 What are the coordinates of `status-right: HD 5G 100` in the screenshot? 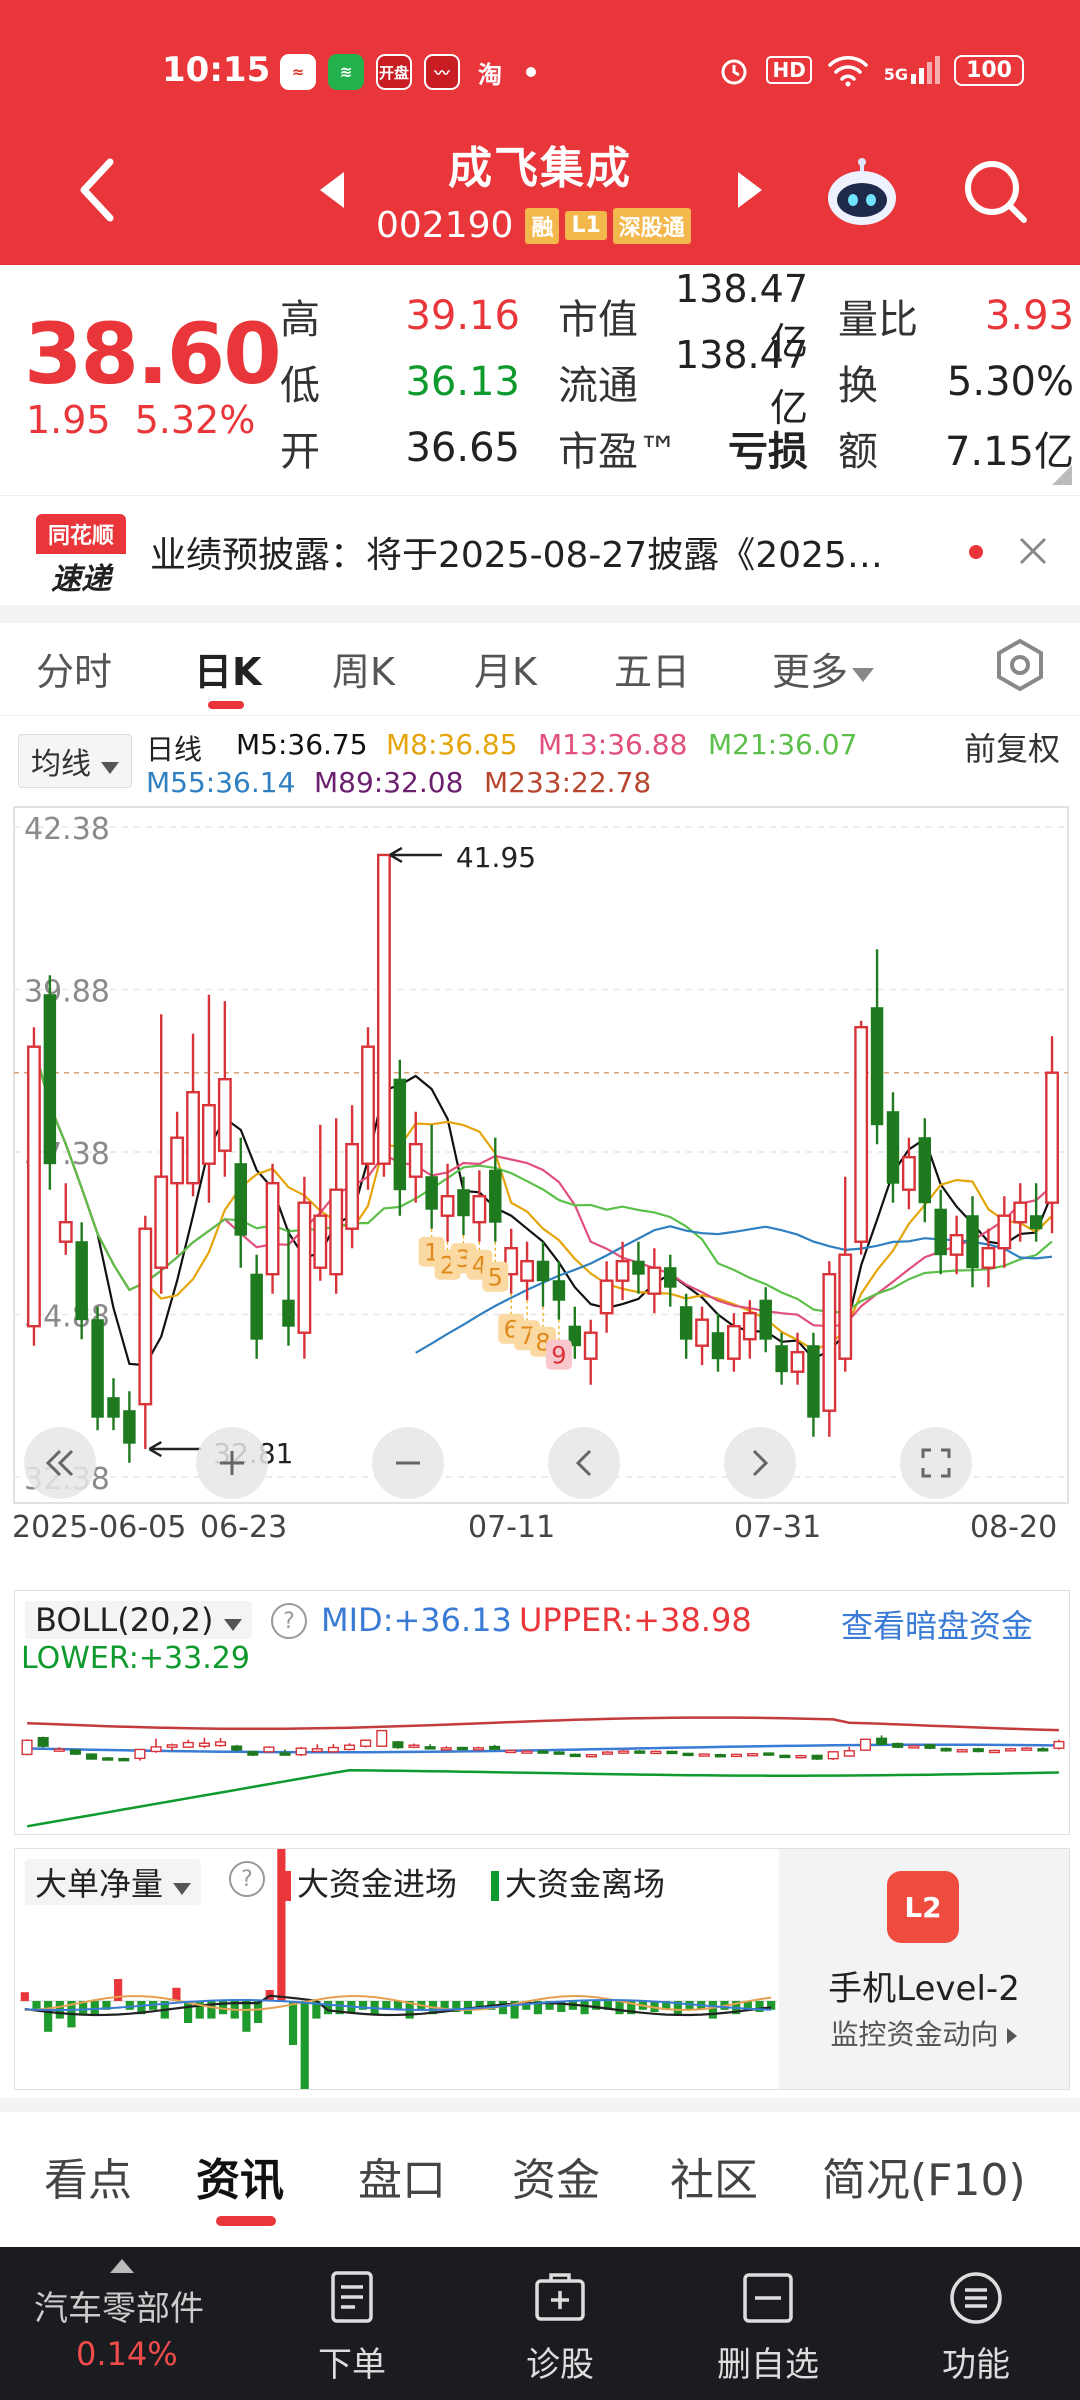 It's located at (870, 70).